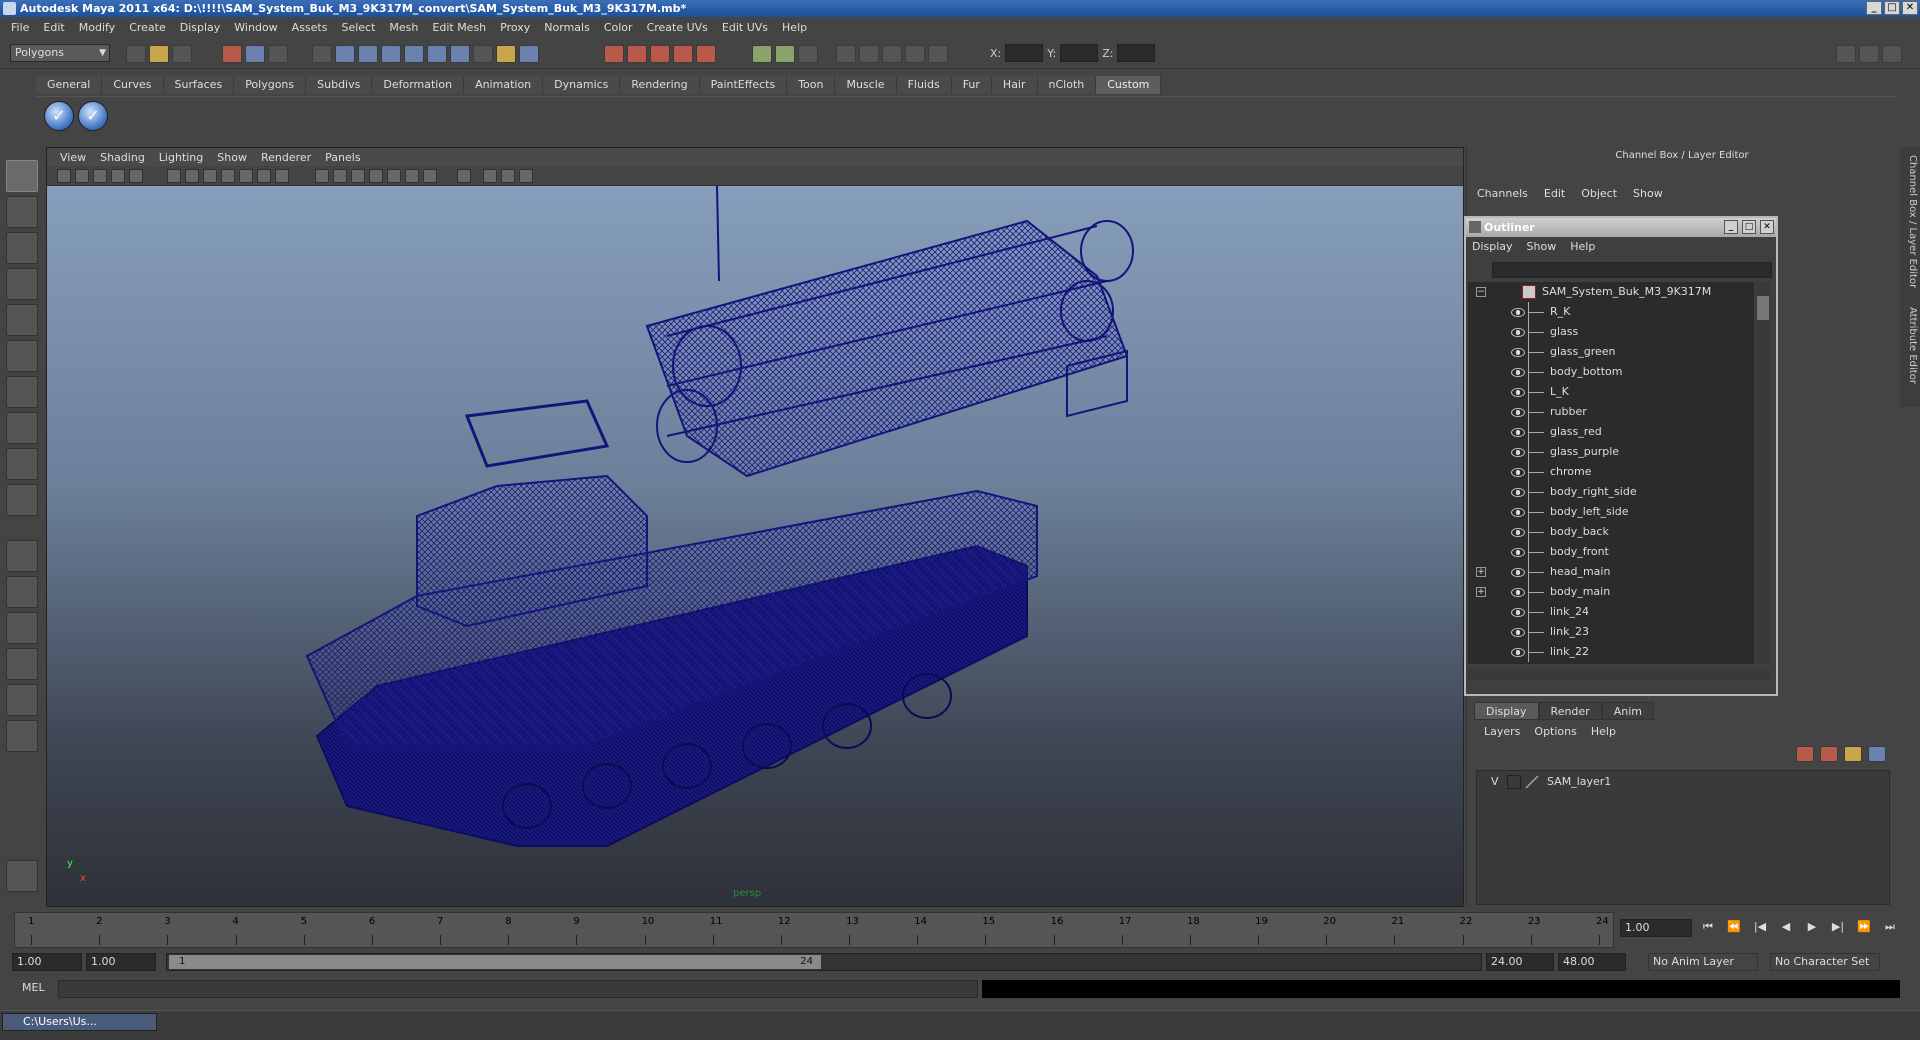 This screenshot has width=1920, height=1040. Describe the element at coordinates (824, 962) in the screenshot. I see `range-slider: 1 24` at that location.